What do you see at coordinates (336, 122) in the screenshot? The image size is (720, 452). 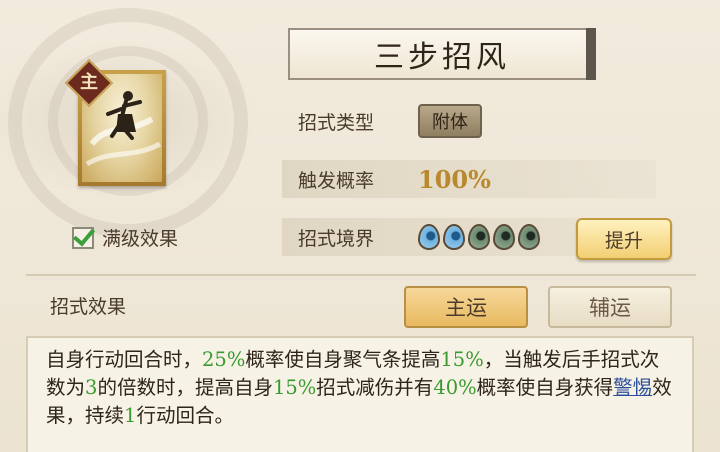 I see `skill-type-label: 招式类型` at bounding box center [336, 122].